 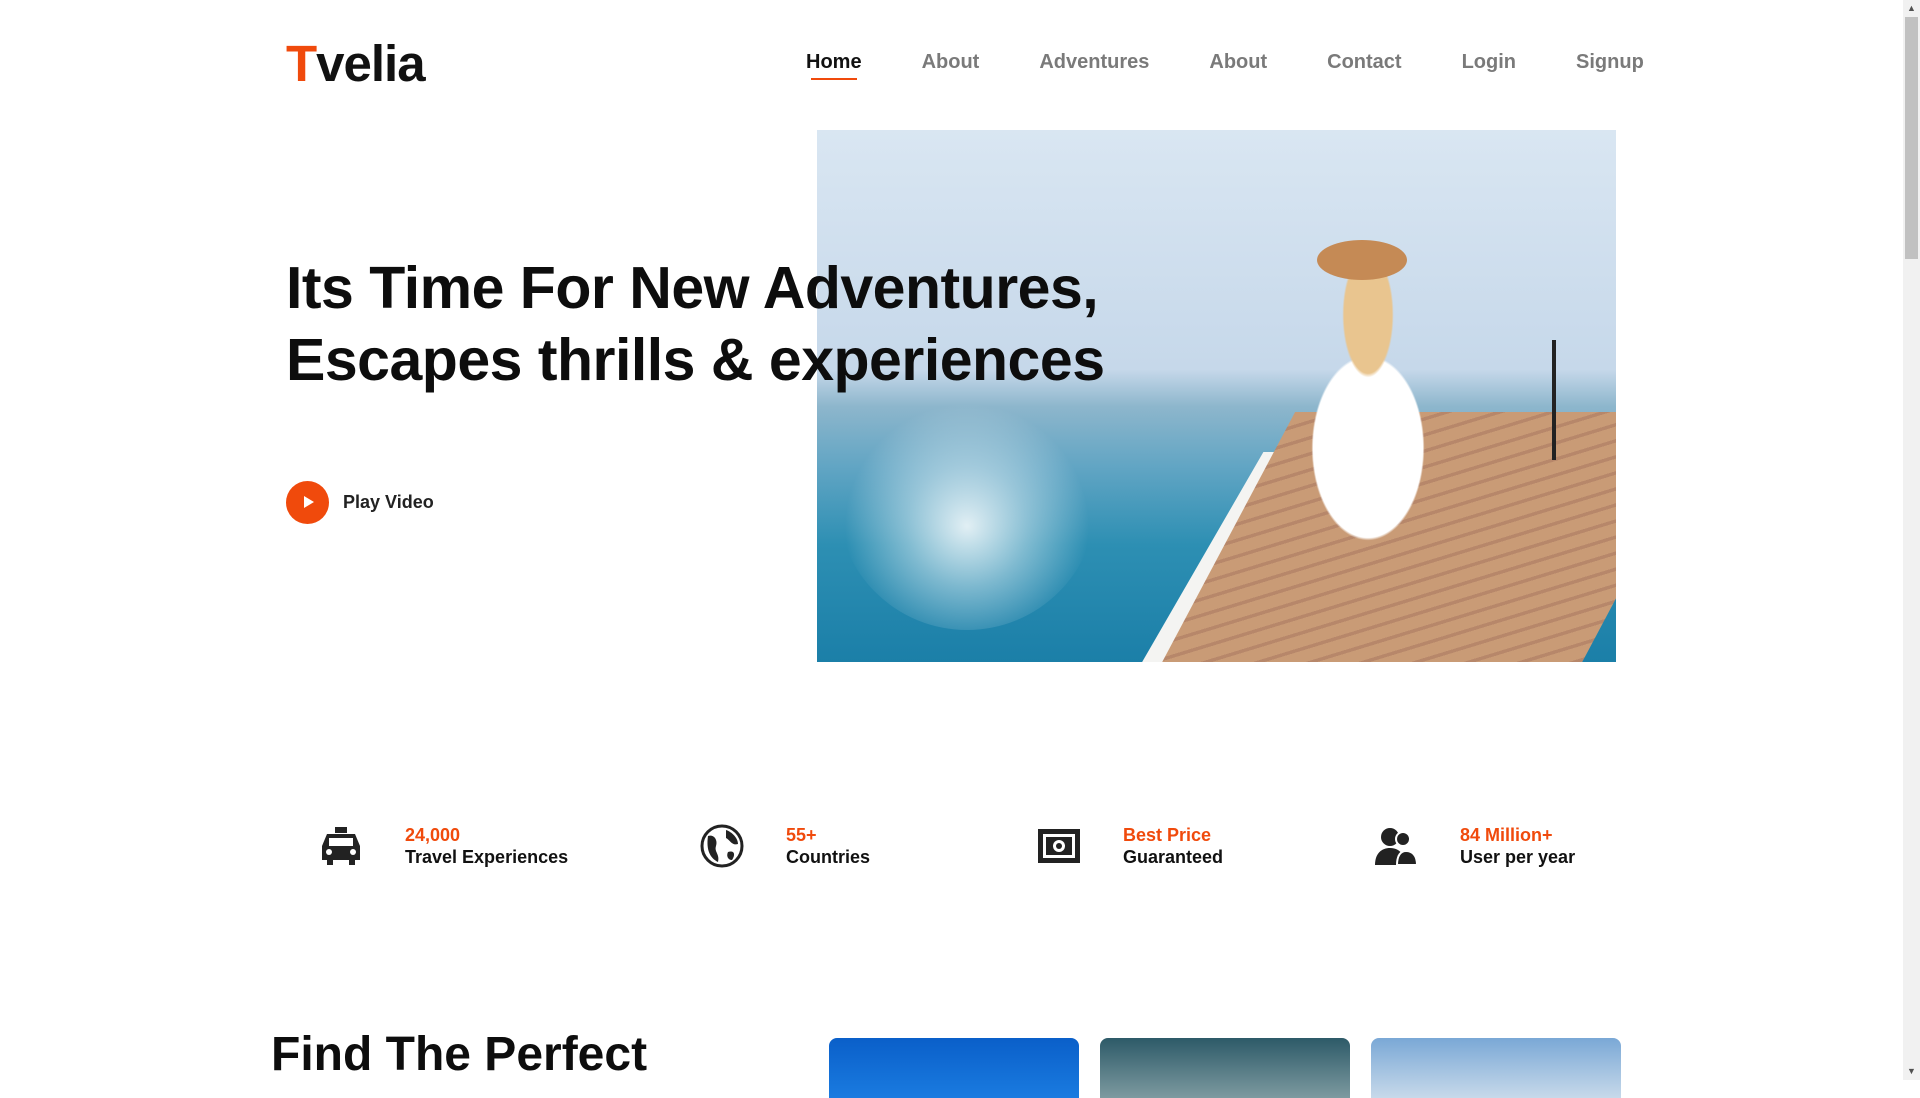 What do you see at coordinates (801, 835) in the screenshot?
I see `stat-value: 55+` at bounding box center [801, 835].